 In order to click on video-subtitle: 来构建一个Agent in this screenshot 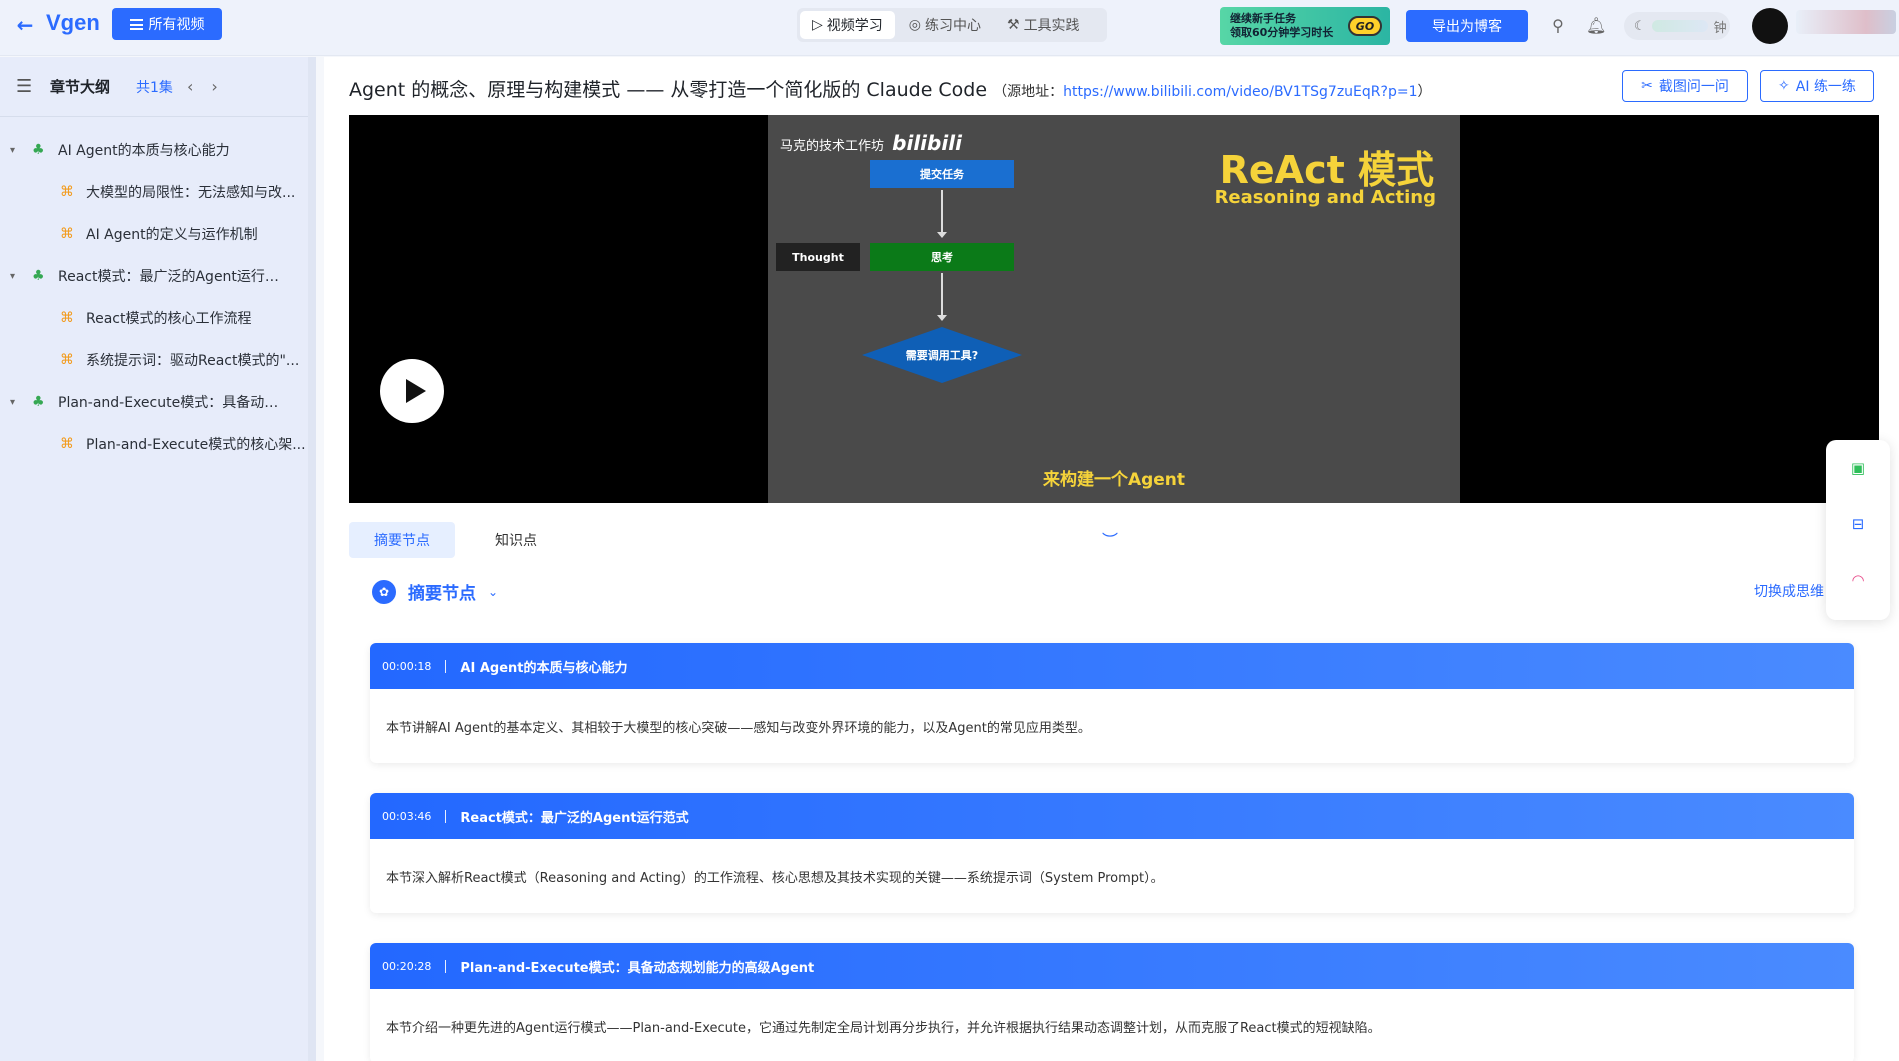, I will do `click(1114, 480)`.